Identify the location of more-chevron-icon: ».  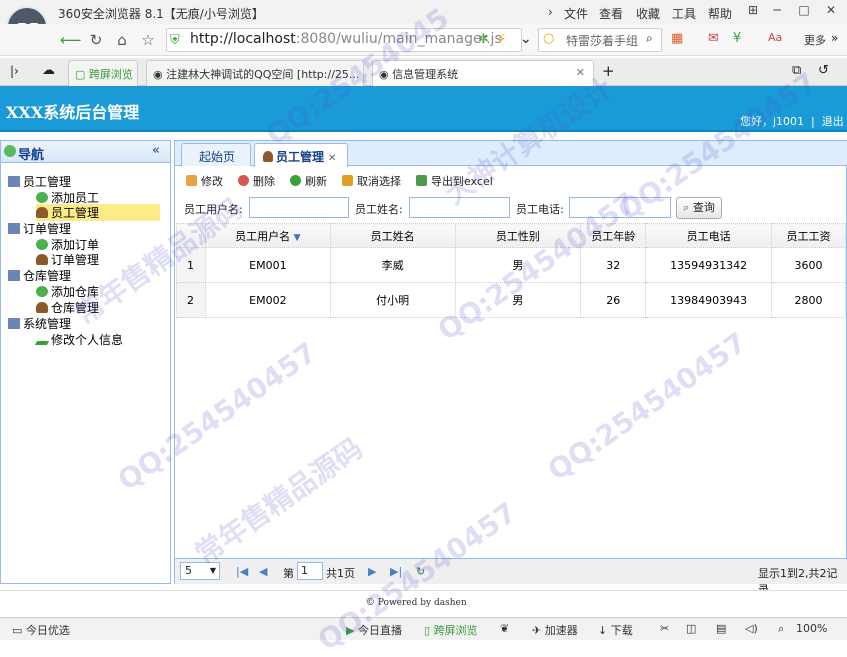
(834, 38).